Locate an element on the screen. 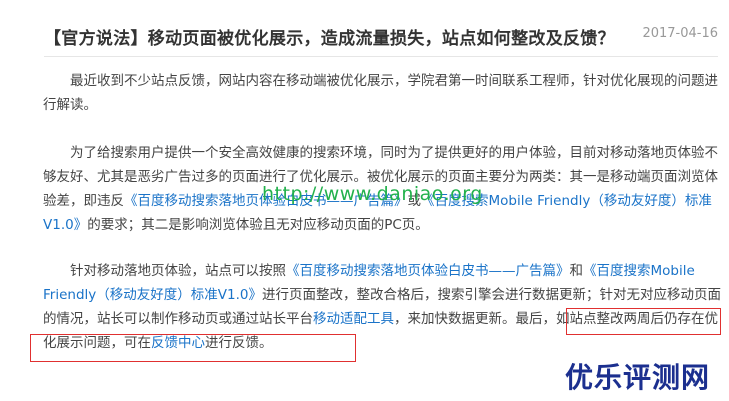 The width and height of the screenshot is (729, 401). link-mobile-adapt-tool: 移动适配工具 is located at coordinates (353, 319).